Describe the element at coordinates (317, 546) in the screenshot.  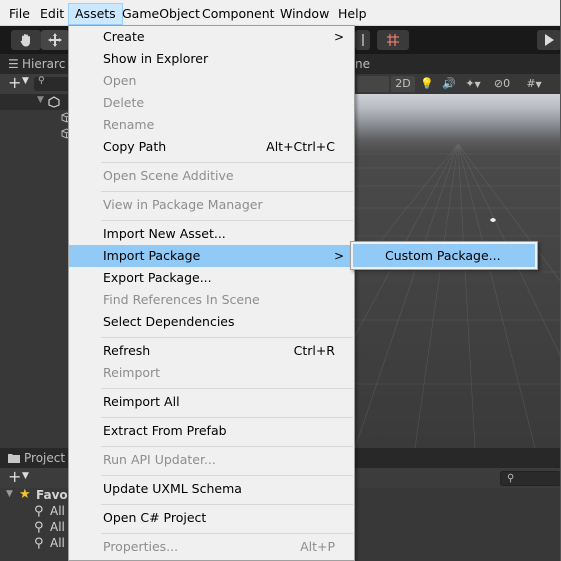
I see `menu-item-shortcut: Alt+P` at that location.